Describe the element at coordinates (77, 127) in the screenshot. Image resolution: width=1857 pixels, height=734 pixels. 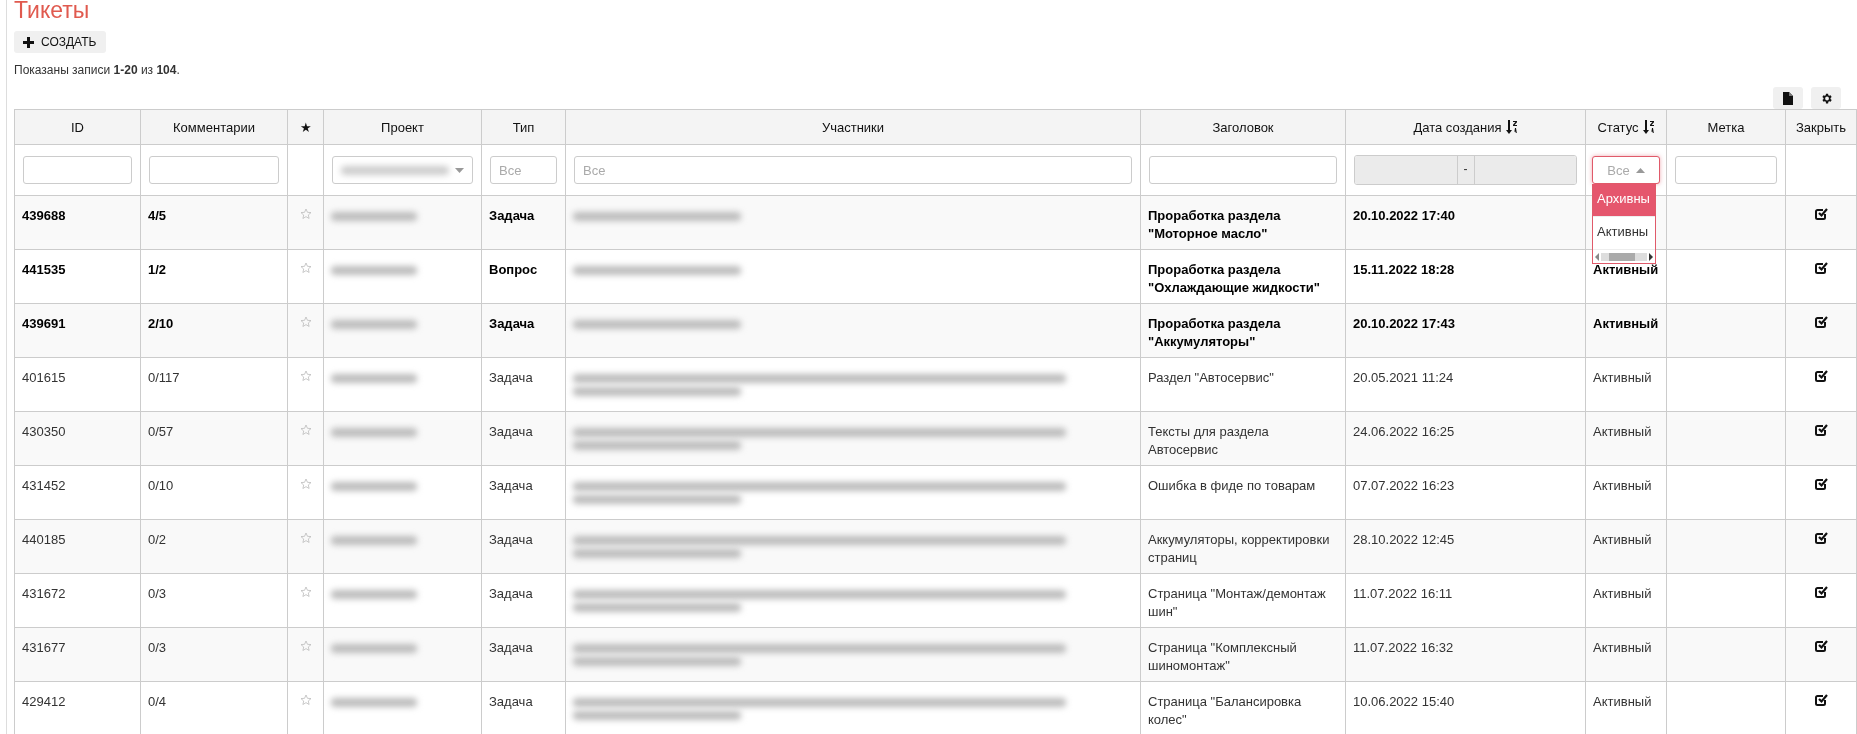
I see `column-header: ID` at that location.